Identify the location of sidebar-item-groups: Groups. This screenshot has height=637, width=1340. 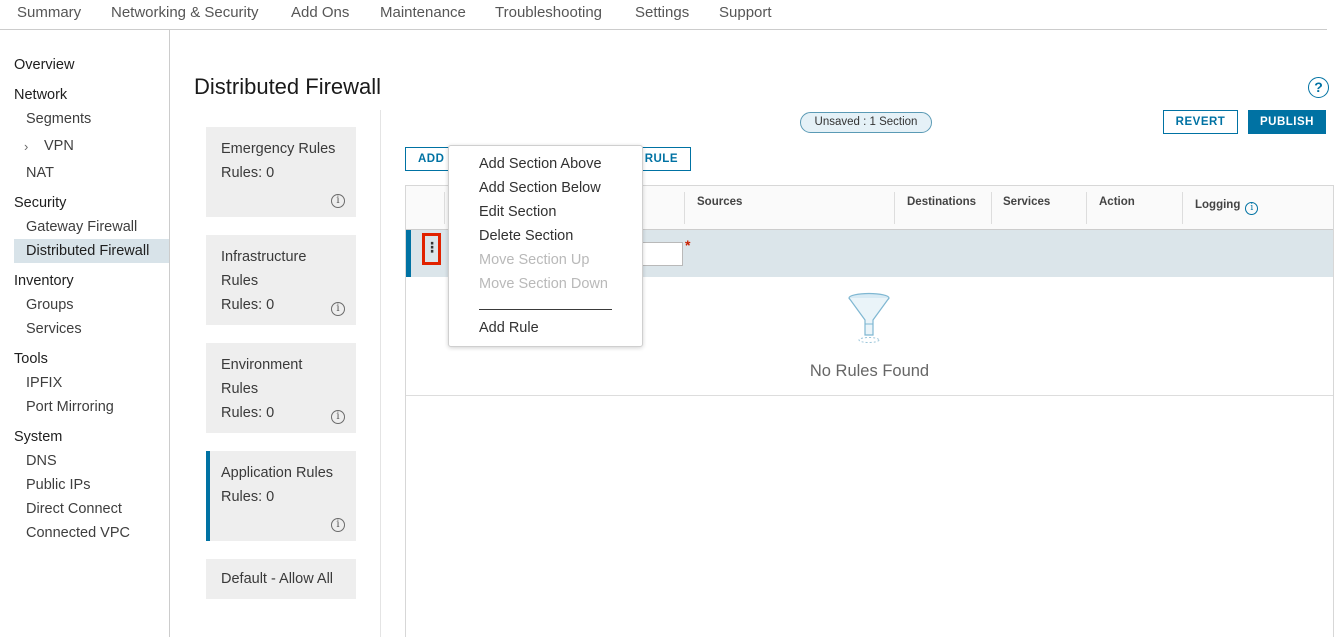
(50, 305).